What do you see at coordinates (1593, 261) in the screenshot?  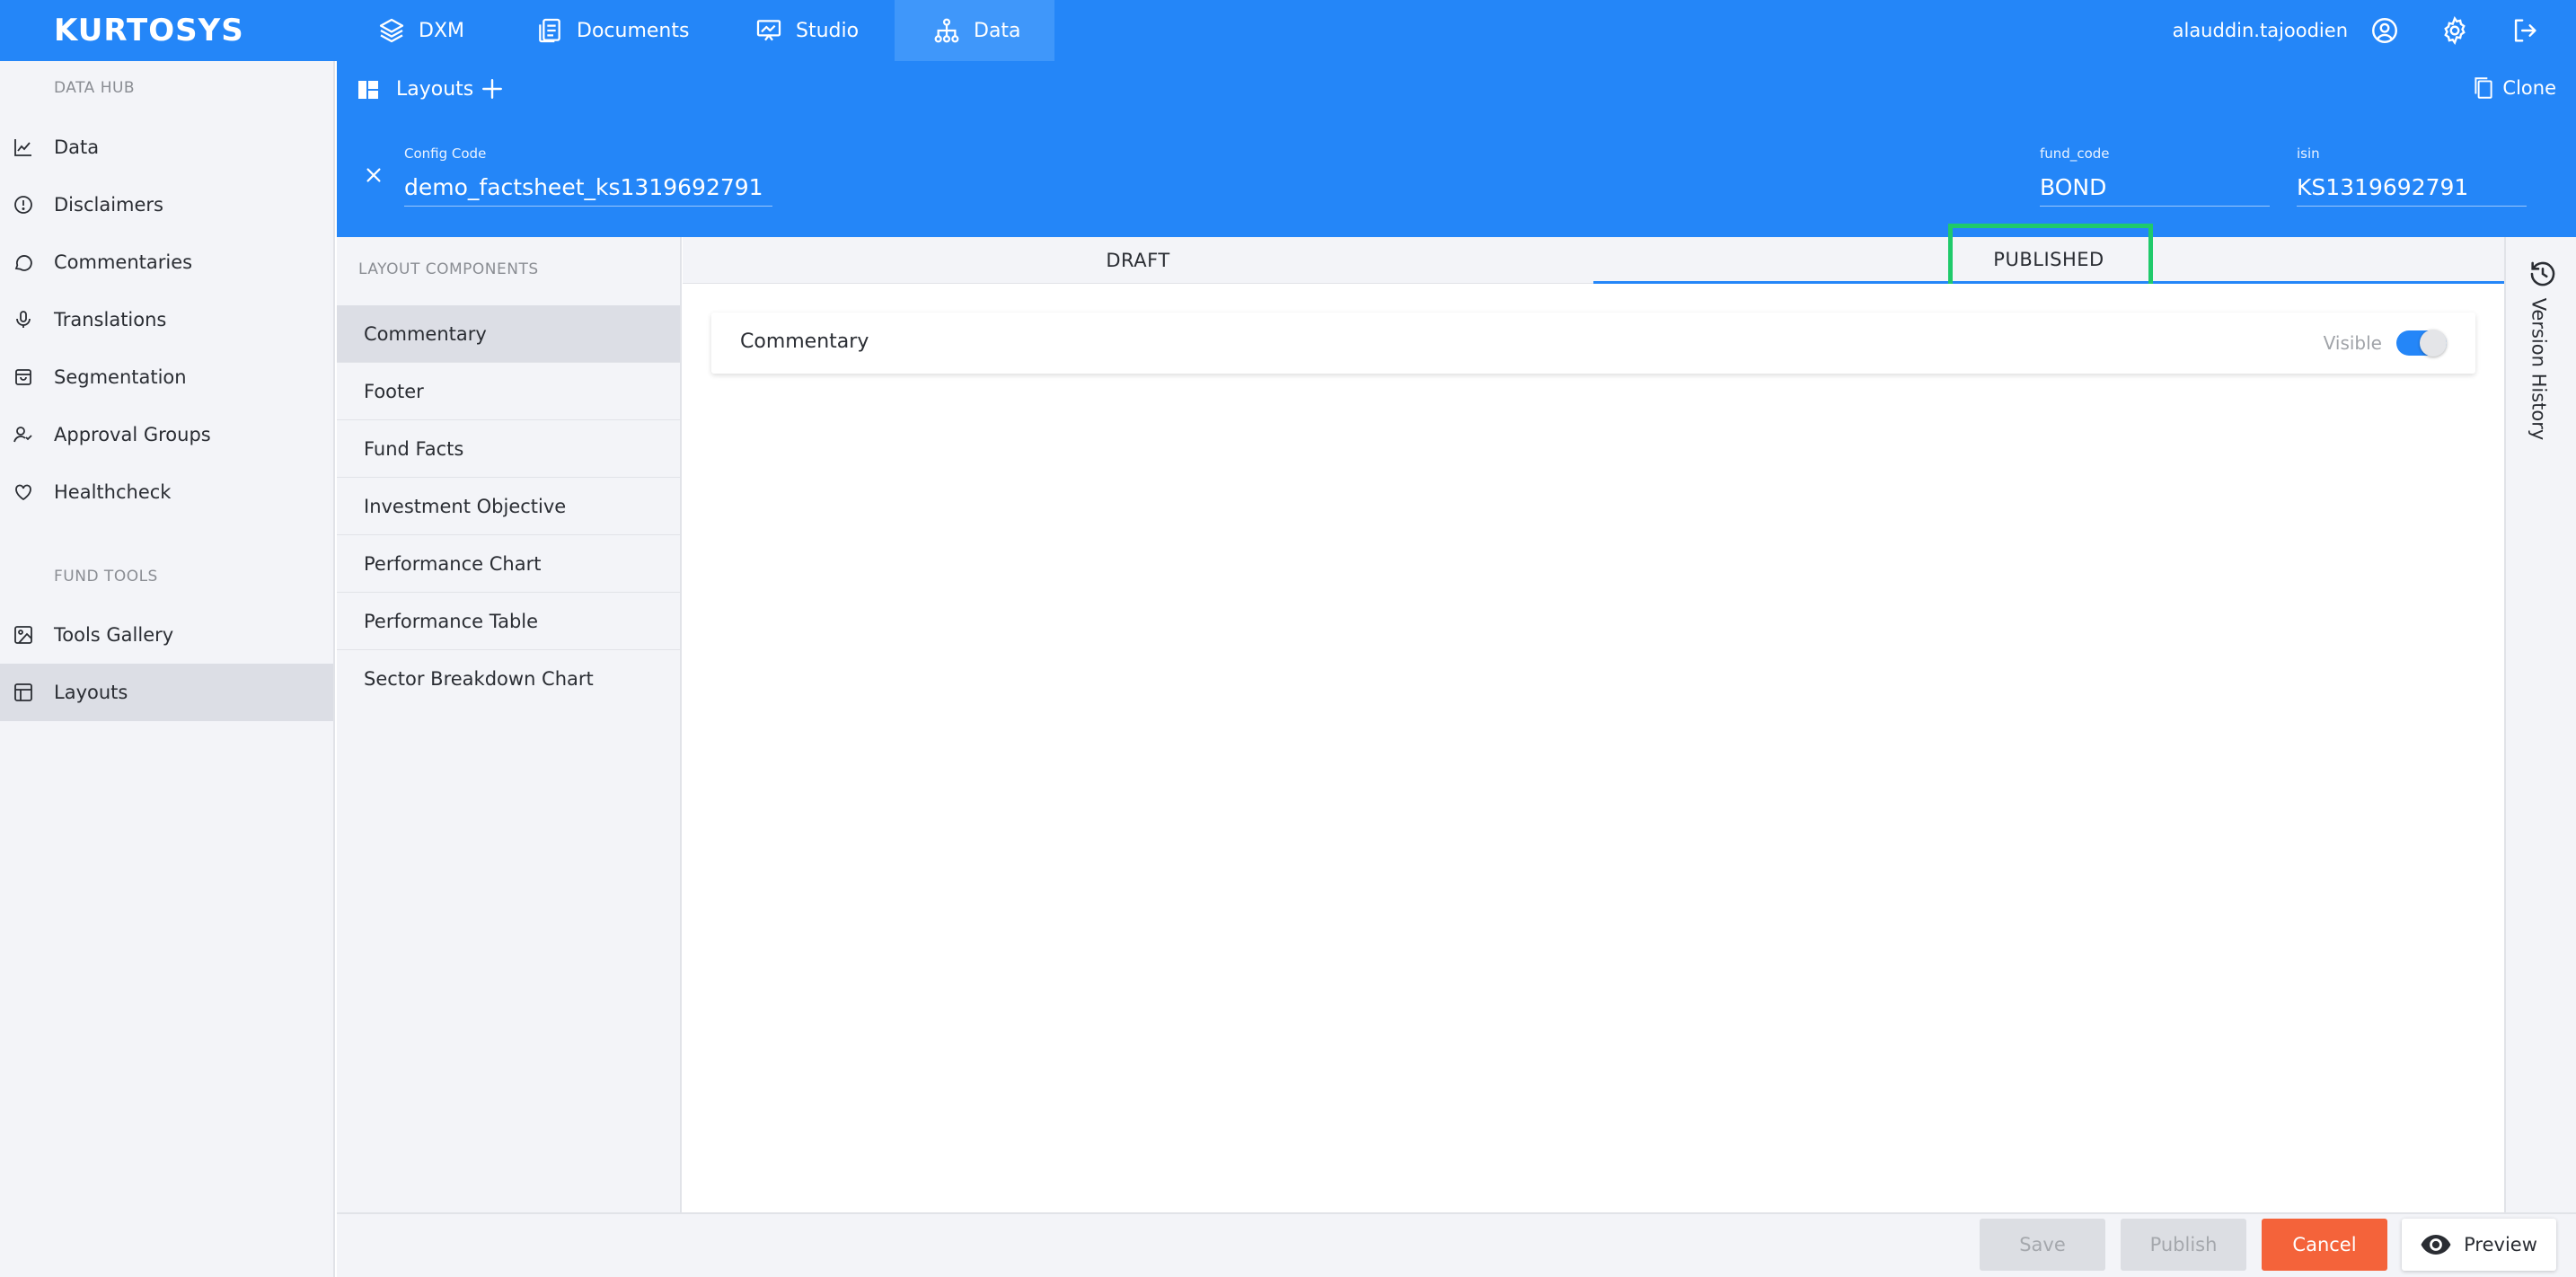 I see `draft-published-tabs: DRAFT PUBLISHED` at bounding box center [1593, 261].